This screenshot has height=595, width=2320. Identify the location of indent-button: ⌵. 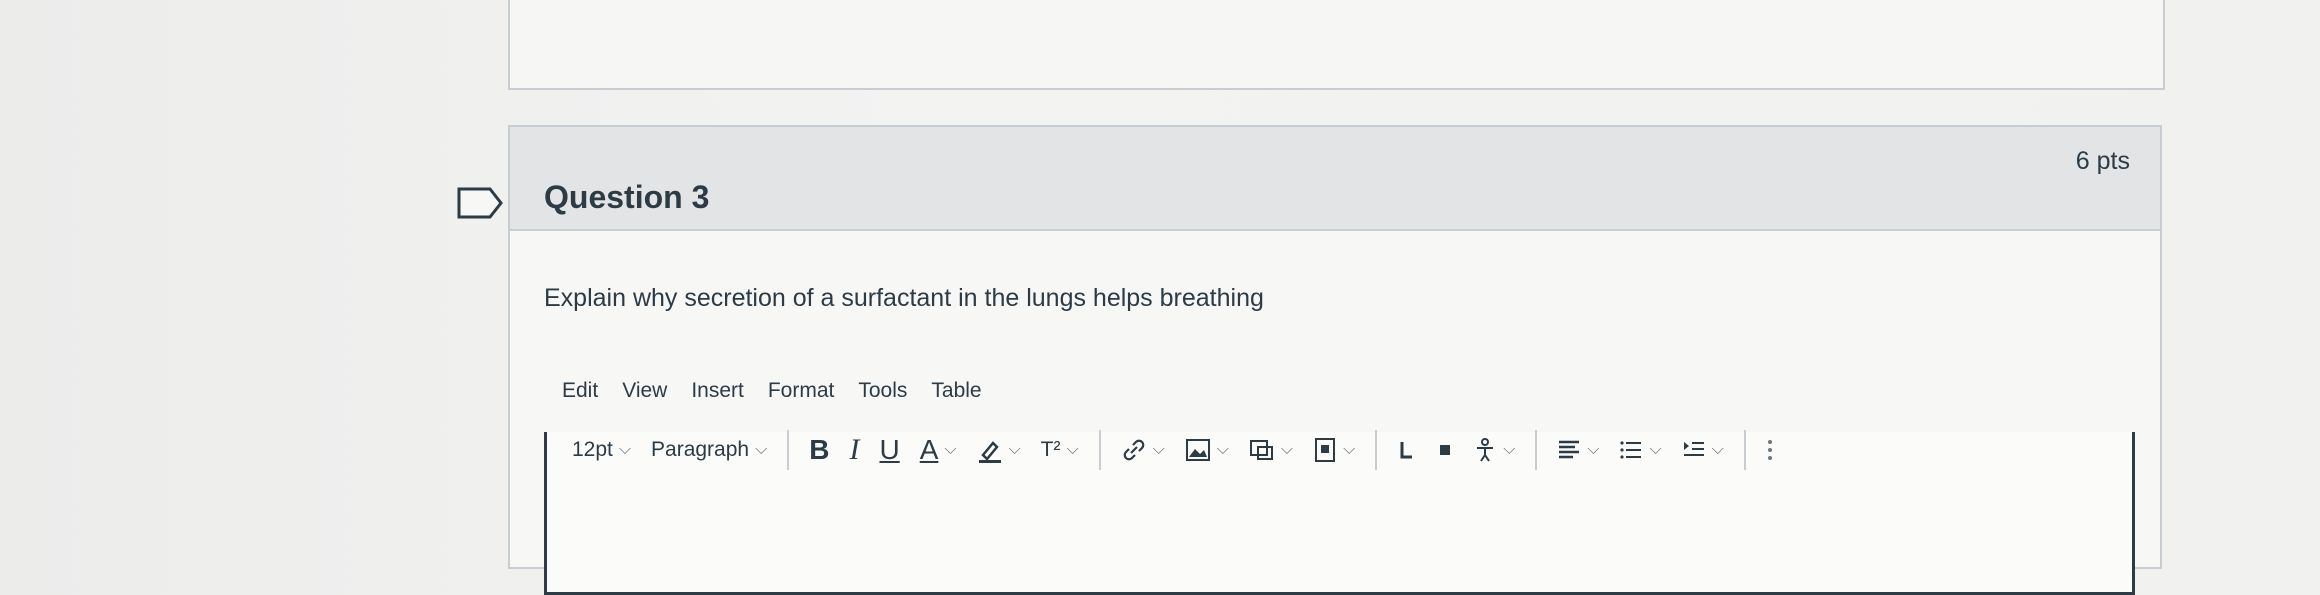
(1703, 450).